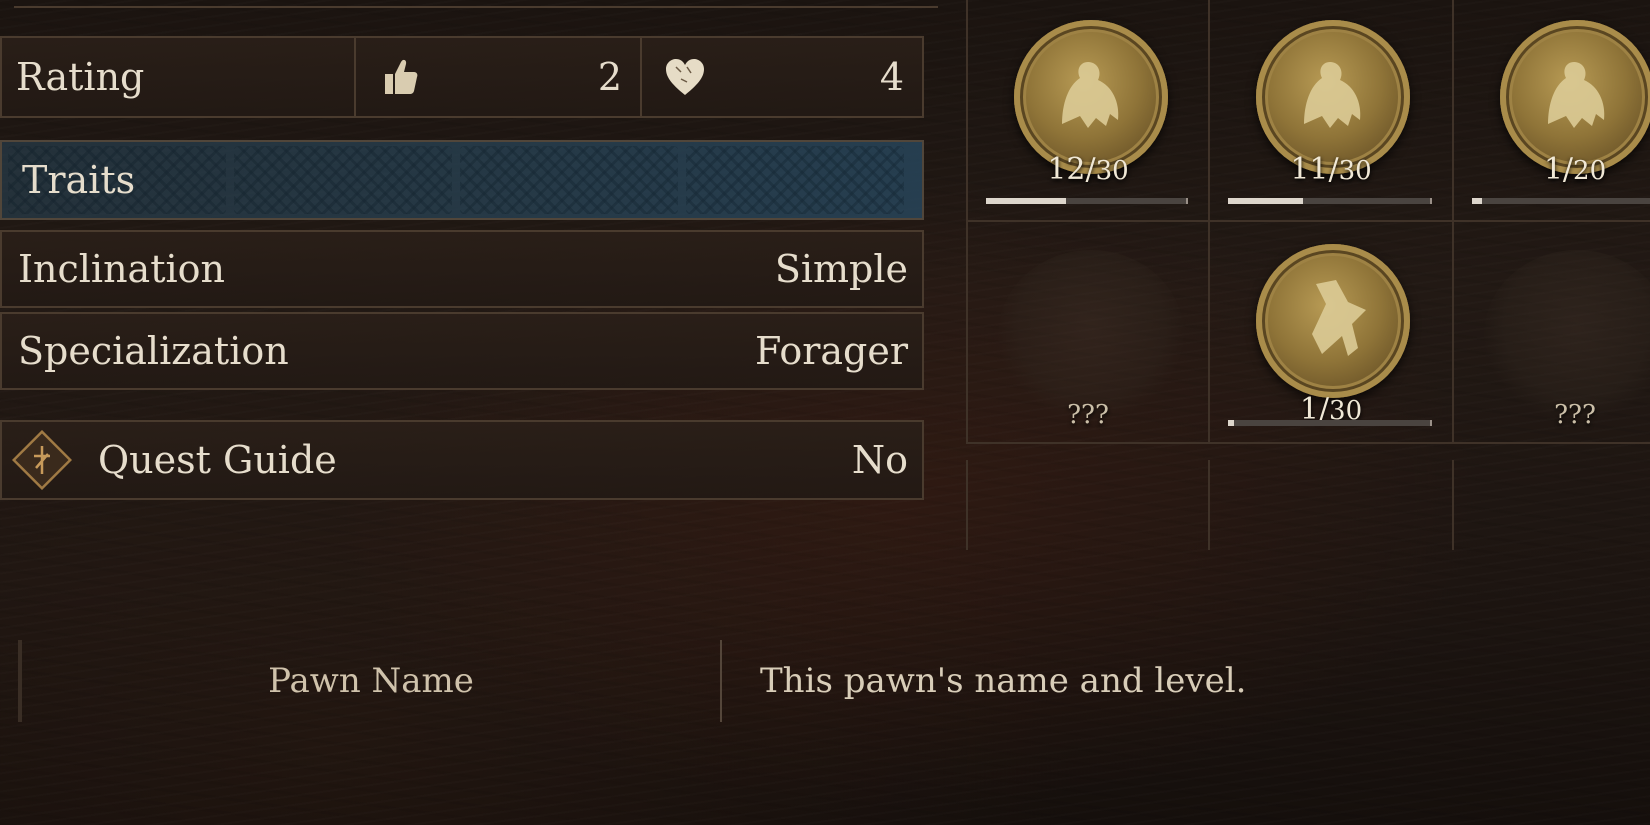  I want to click on quest-guide-left: Quest Guide, so click(174, 460).